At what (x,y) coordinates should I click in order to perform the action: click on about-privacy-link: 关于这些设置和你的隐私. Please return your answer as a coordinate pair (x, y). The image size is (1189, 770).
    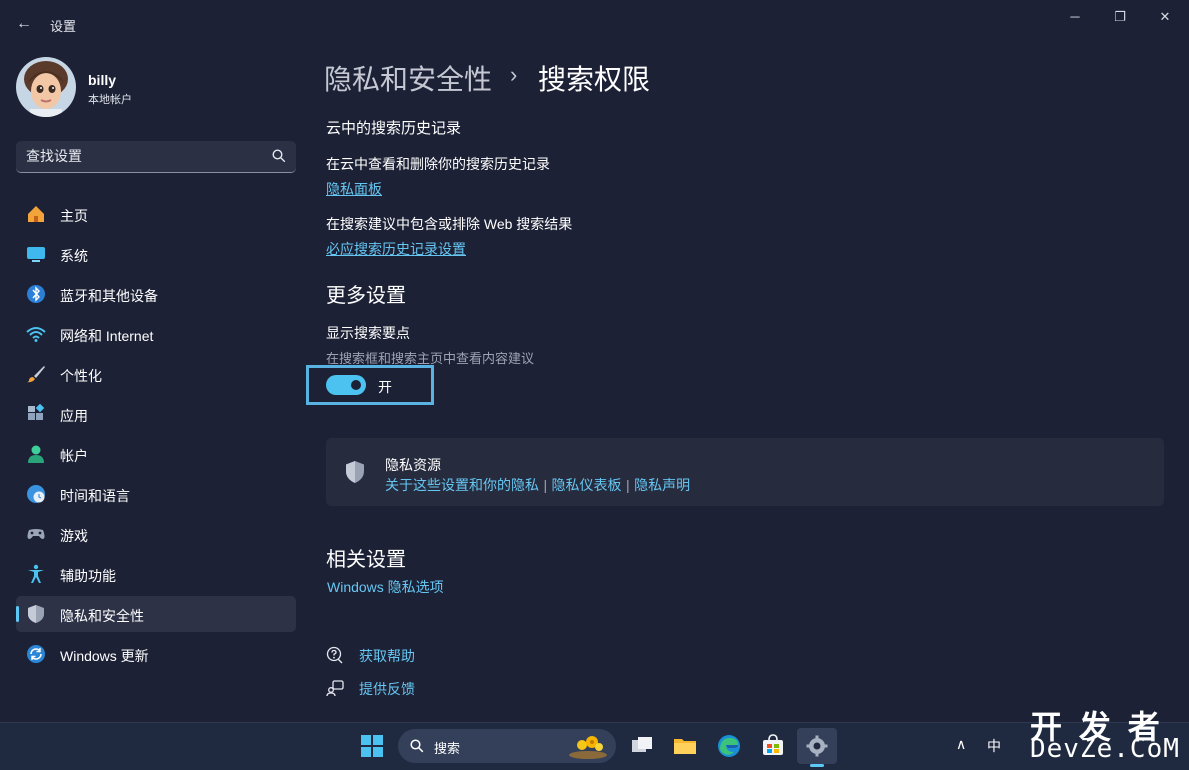
    Looking at the image, I should click on (462, 485).